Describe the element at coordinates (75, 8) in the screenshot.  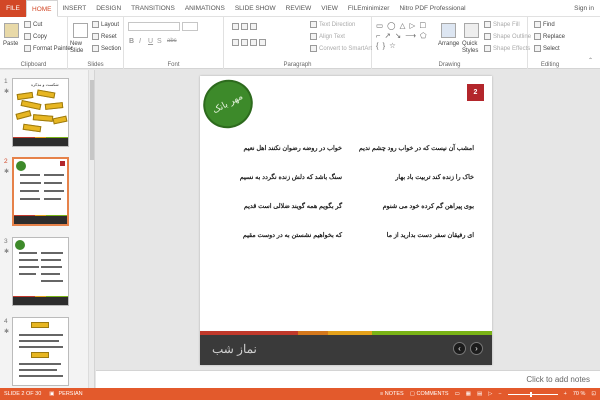
I see `tab-insert: INSERT` at that location.